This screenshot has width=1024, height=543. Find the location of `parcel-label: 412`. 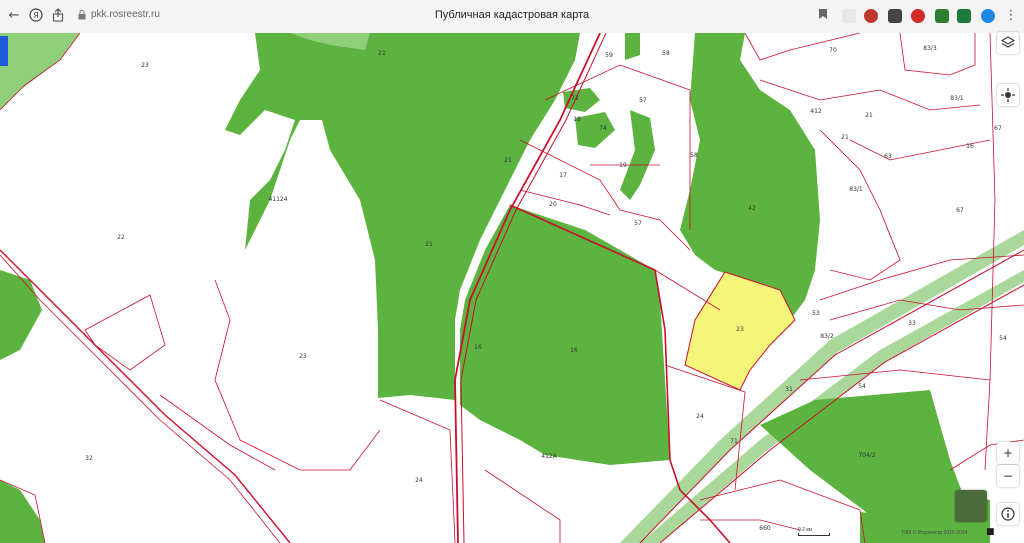

parcel-label: 412 is located at coordinates (816, 111).